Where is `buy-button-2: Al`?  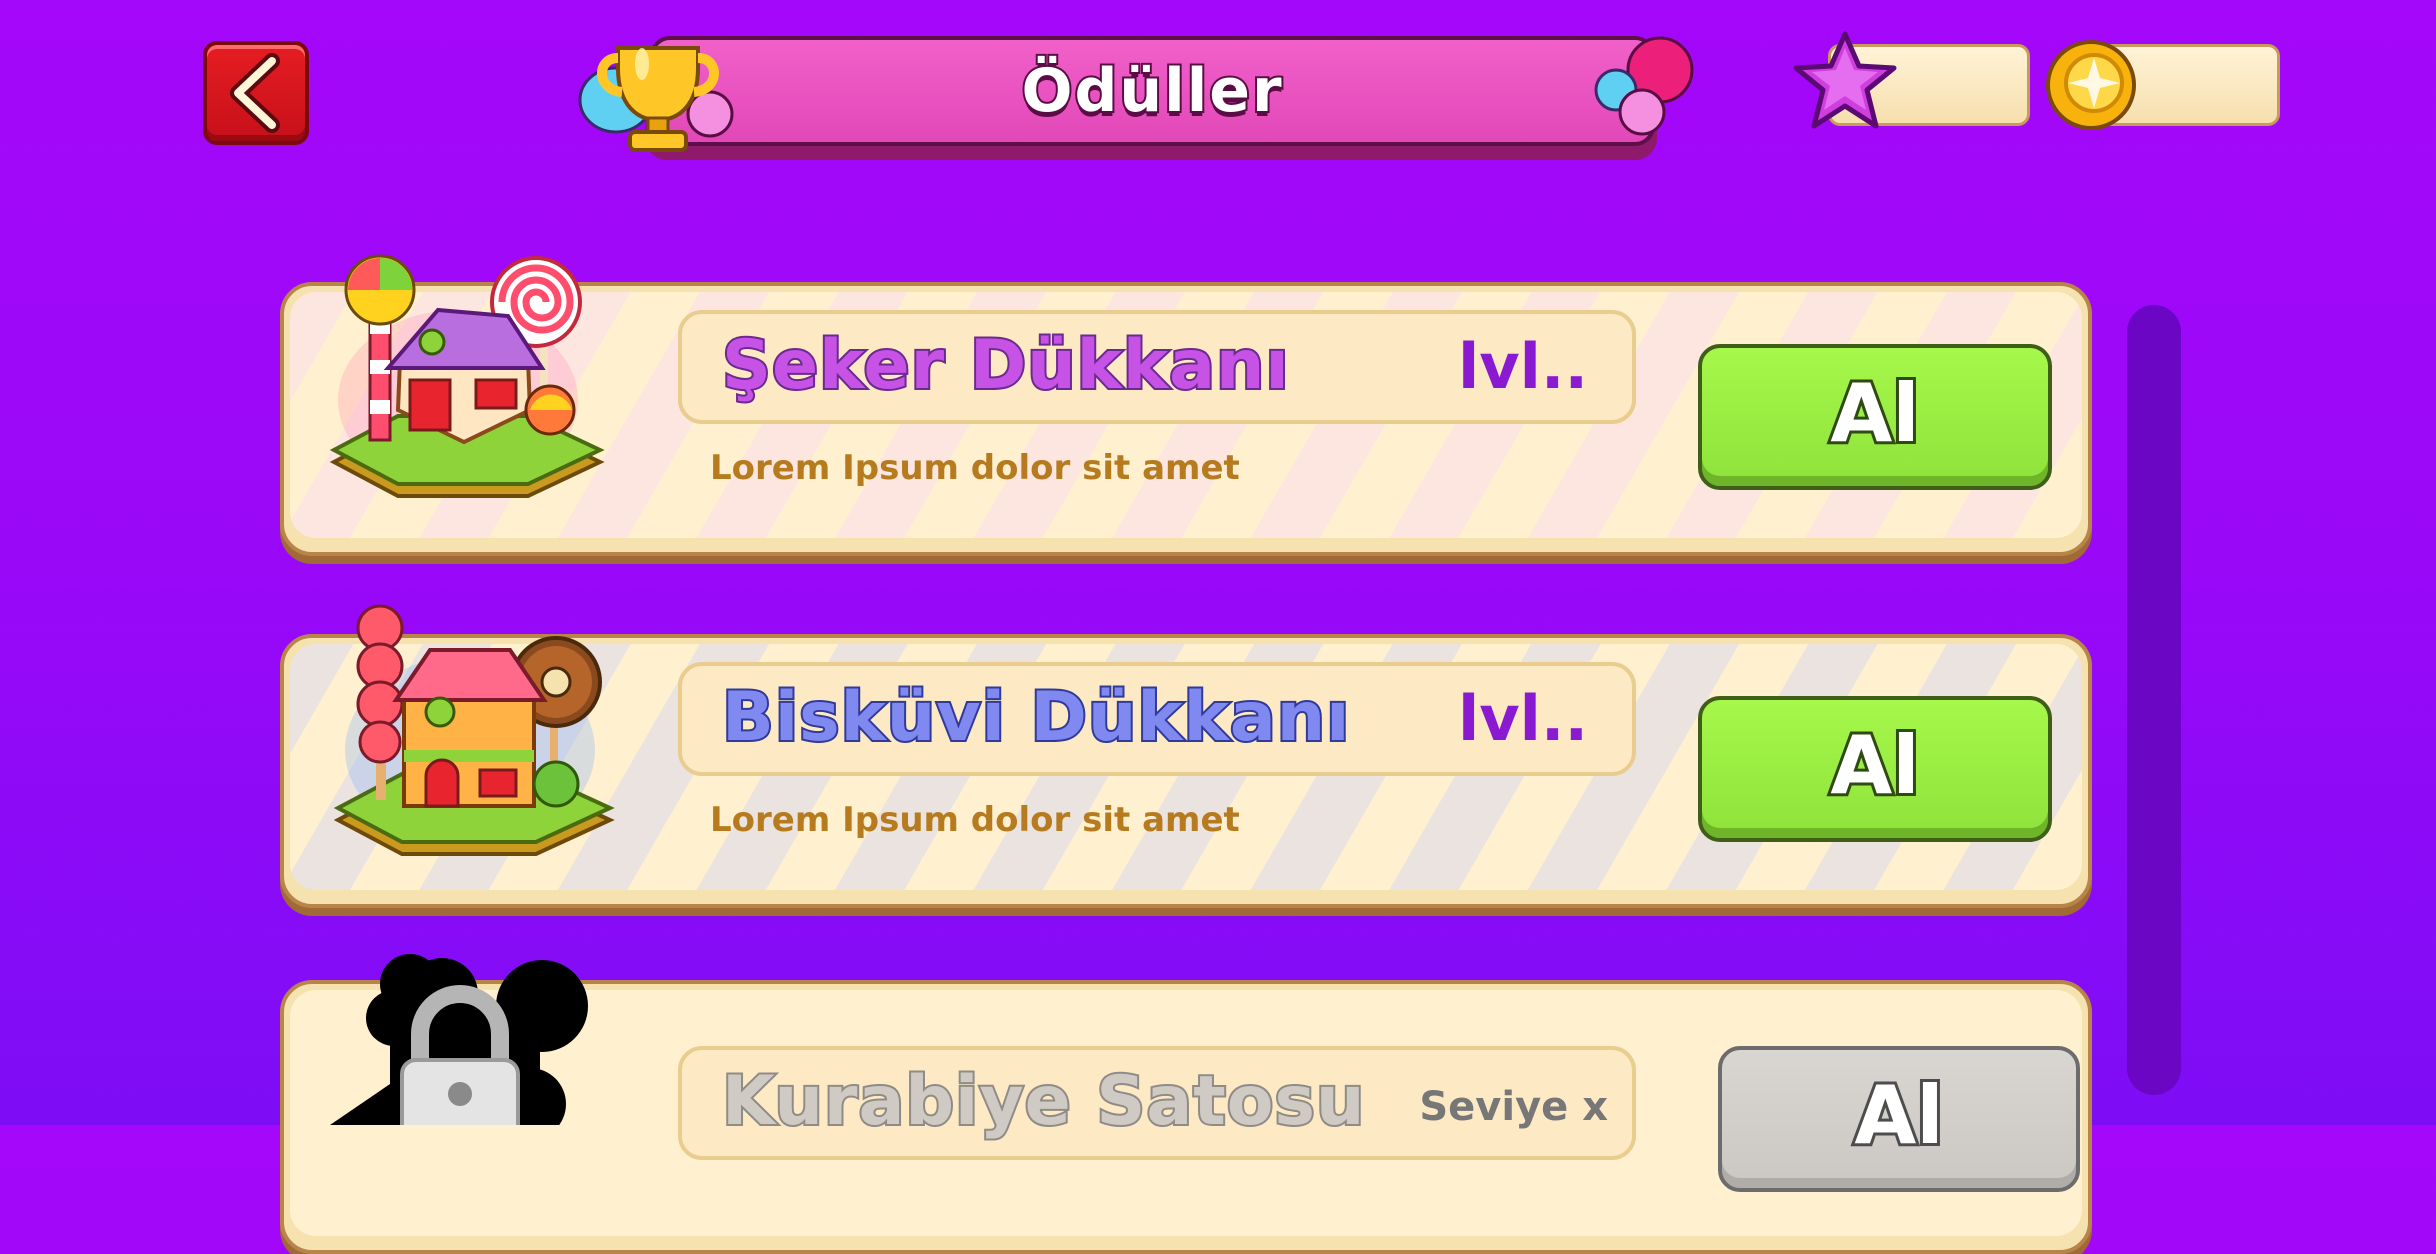
buy-button-2: Al is located at coordinates (1875, 769).